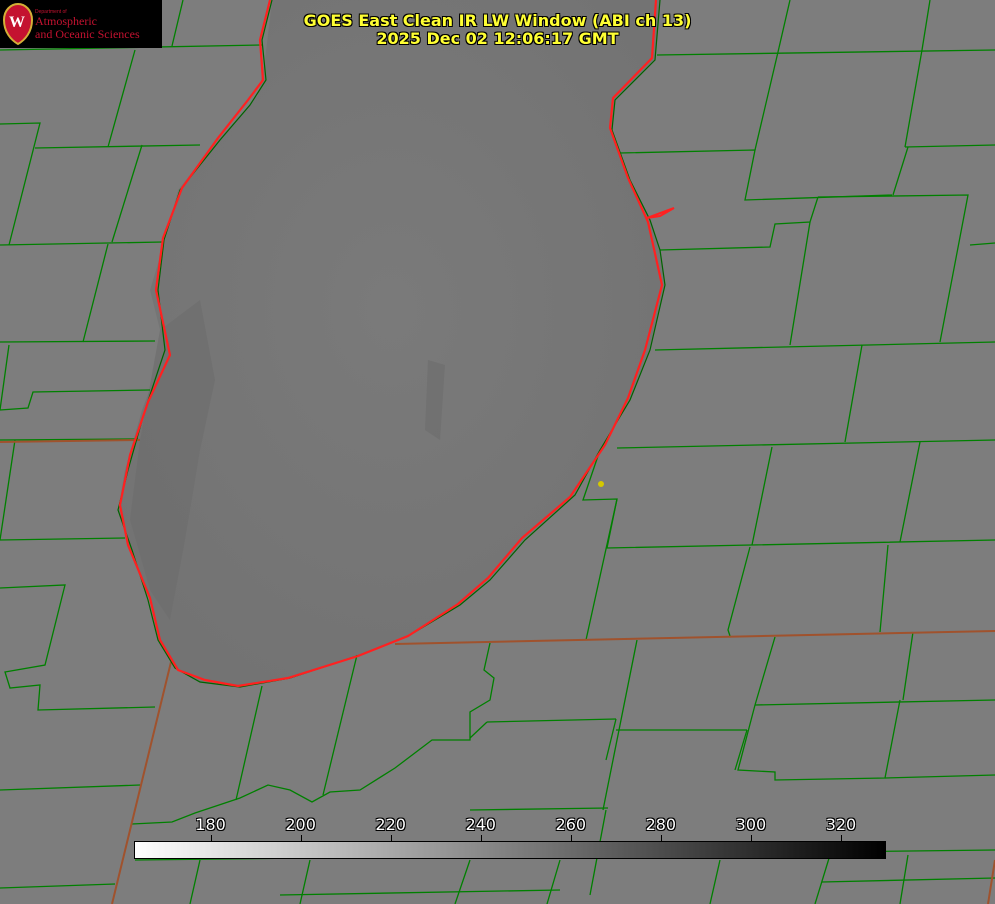  I want to click on image-timestamp: 2025 Dec 02 12:06:17 GMT, so click(497, 38).